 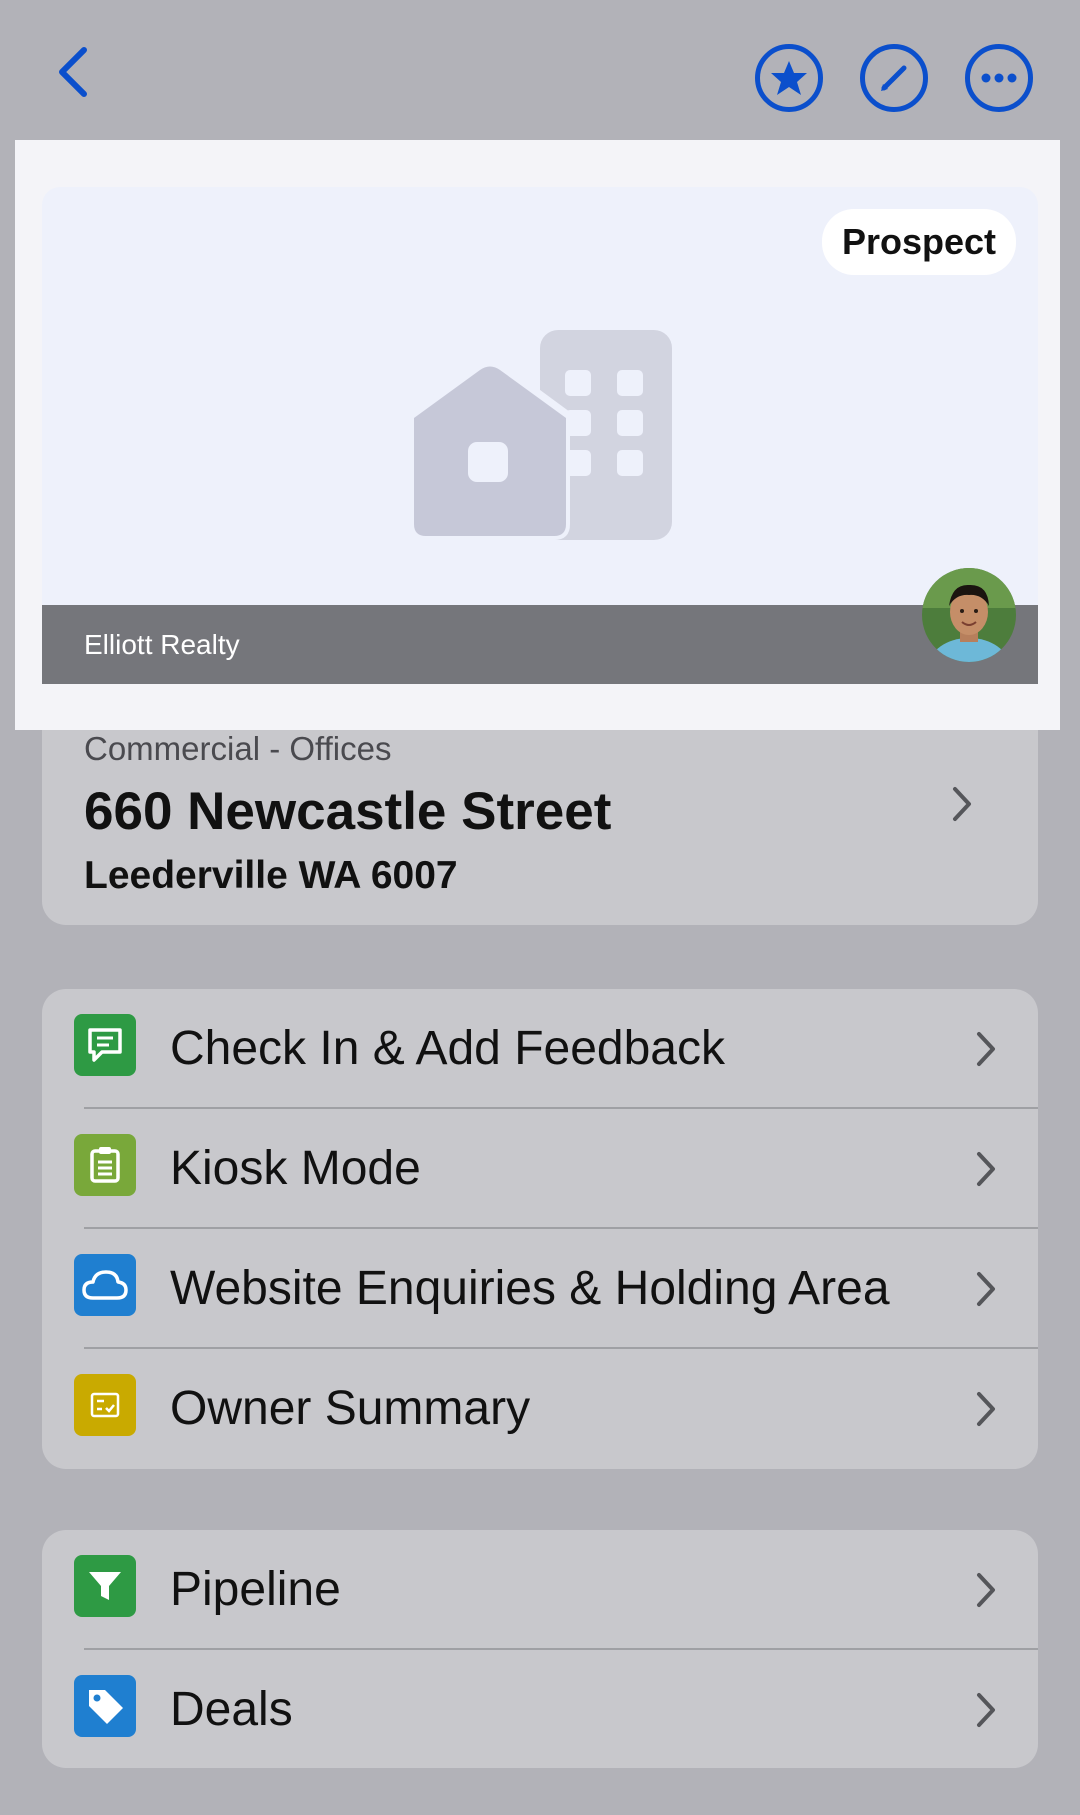 I want to click on row-label: Deals, so click(x=231, y=1709).